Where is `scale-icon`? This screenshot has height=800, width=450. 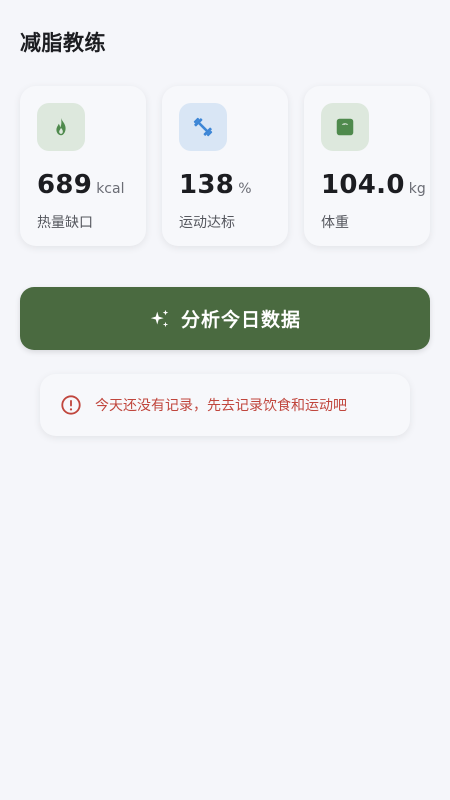 scale-icon is located at coordinates (345, 127).